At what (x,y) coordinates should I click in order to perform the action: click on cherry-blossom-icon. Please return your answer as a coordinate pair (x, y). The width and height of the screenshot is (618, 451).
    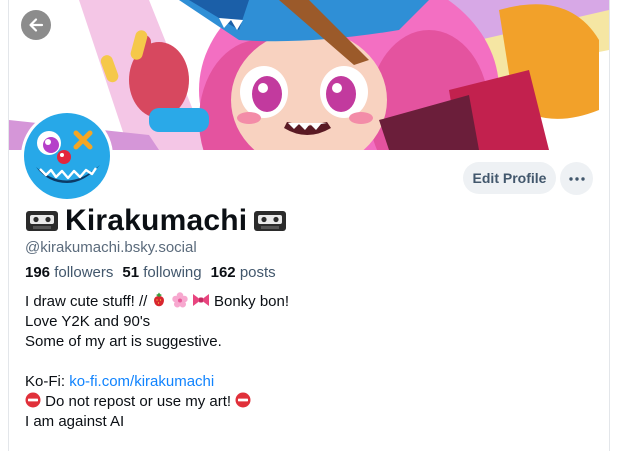
    Looking at the image, I should click on (179, 300).